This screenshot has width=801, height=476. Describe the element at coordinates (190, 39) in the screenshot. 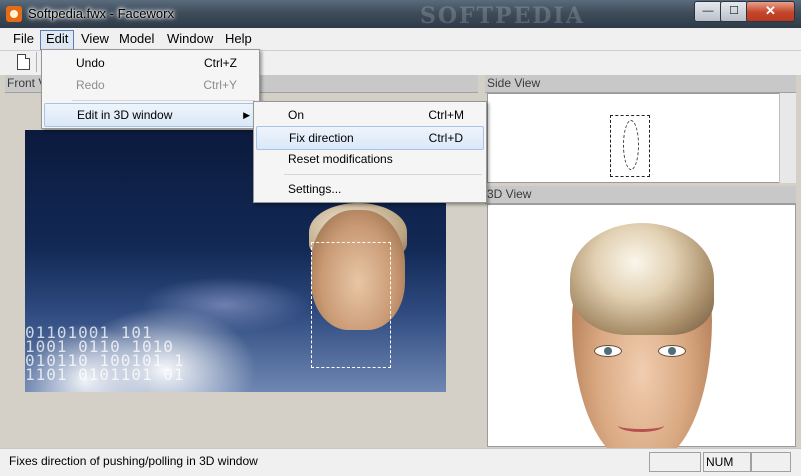

I see `menu-window: Window` at that location.